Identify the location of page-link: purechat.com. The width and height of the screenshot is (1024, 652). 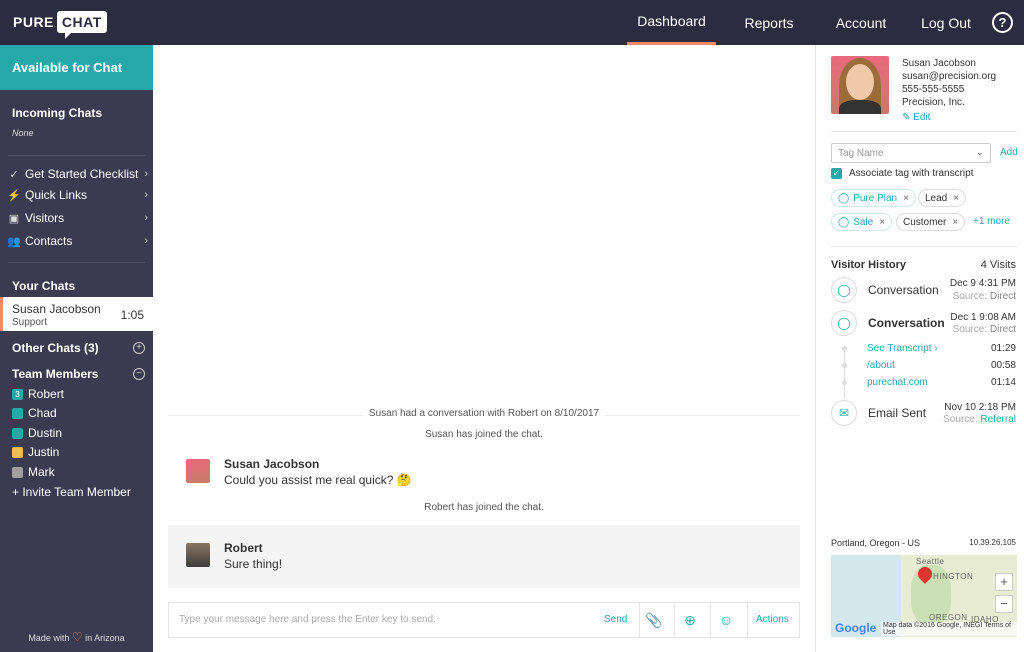
(897, 382).